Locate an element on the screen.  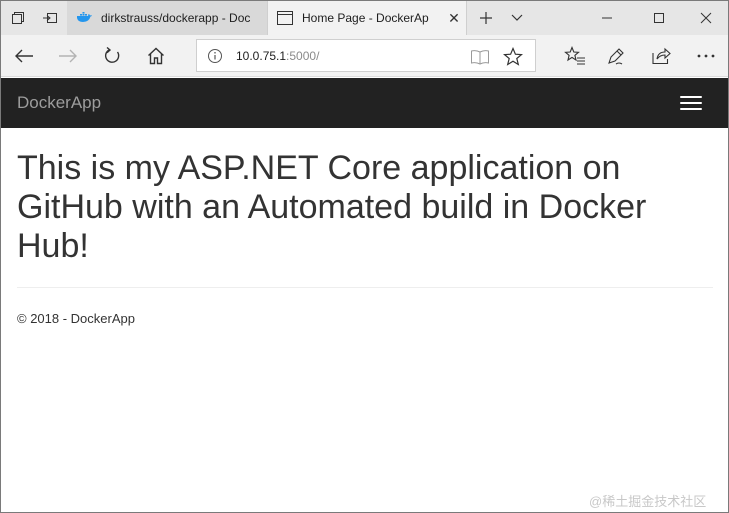
url-port: :5000/ is located at coordinates (303, 56).